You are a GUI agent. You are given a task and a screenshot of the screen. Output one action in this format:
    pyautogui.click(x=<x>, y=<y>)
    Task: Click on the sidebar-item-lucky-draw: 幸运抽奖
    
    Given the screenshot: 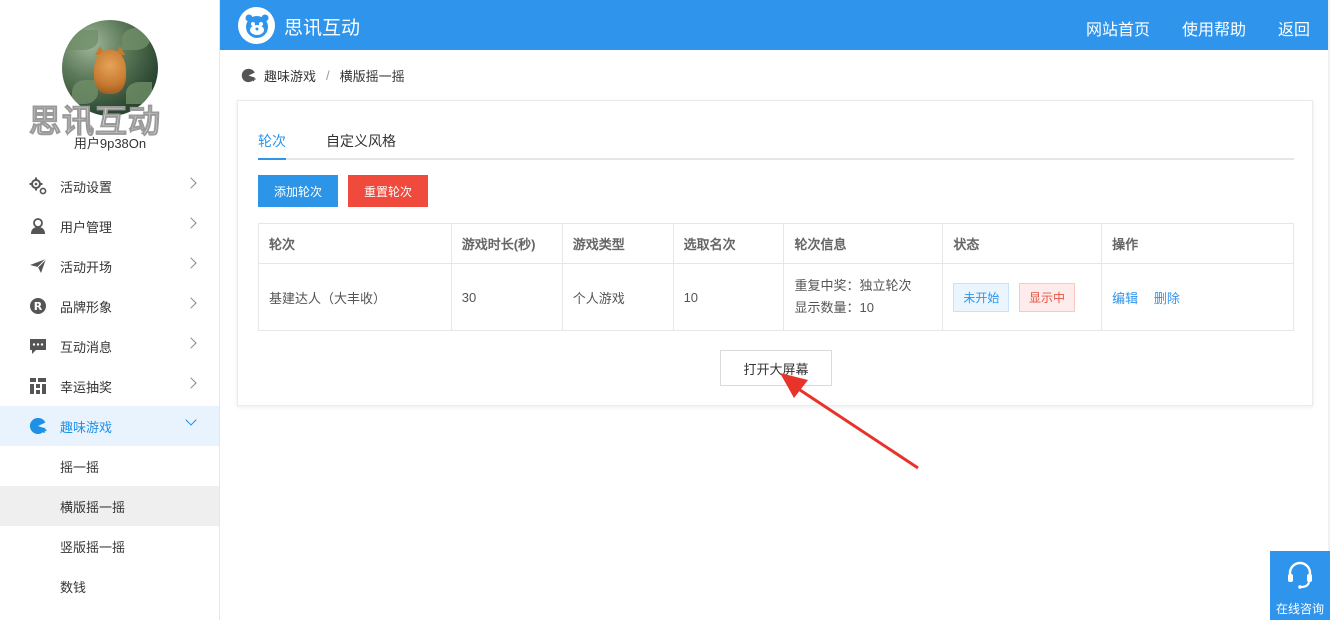 What is the action you would take?
    pyautogui.click(x=109, y=386)
    